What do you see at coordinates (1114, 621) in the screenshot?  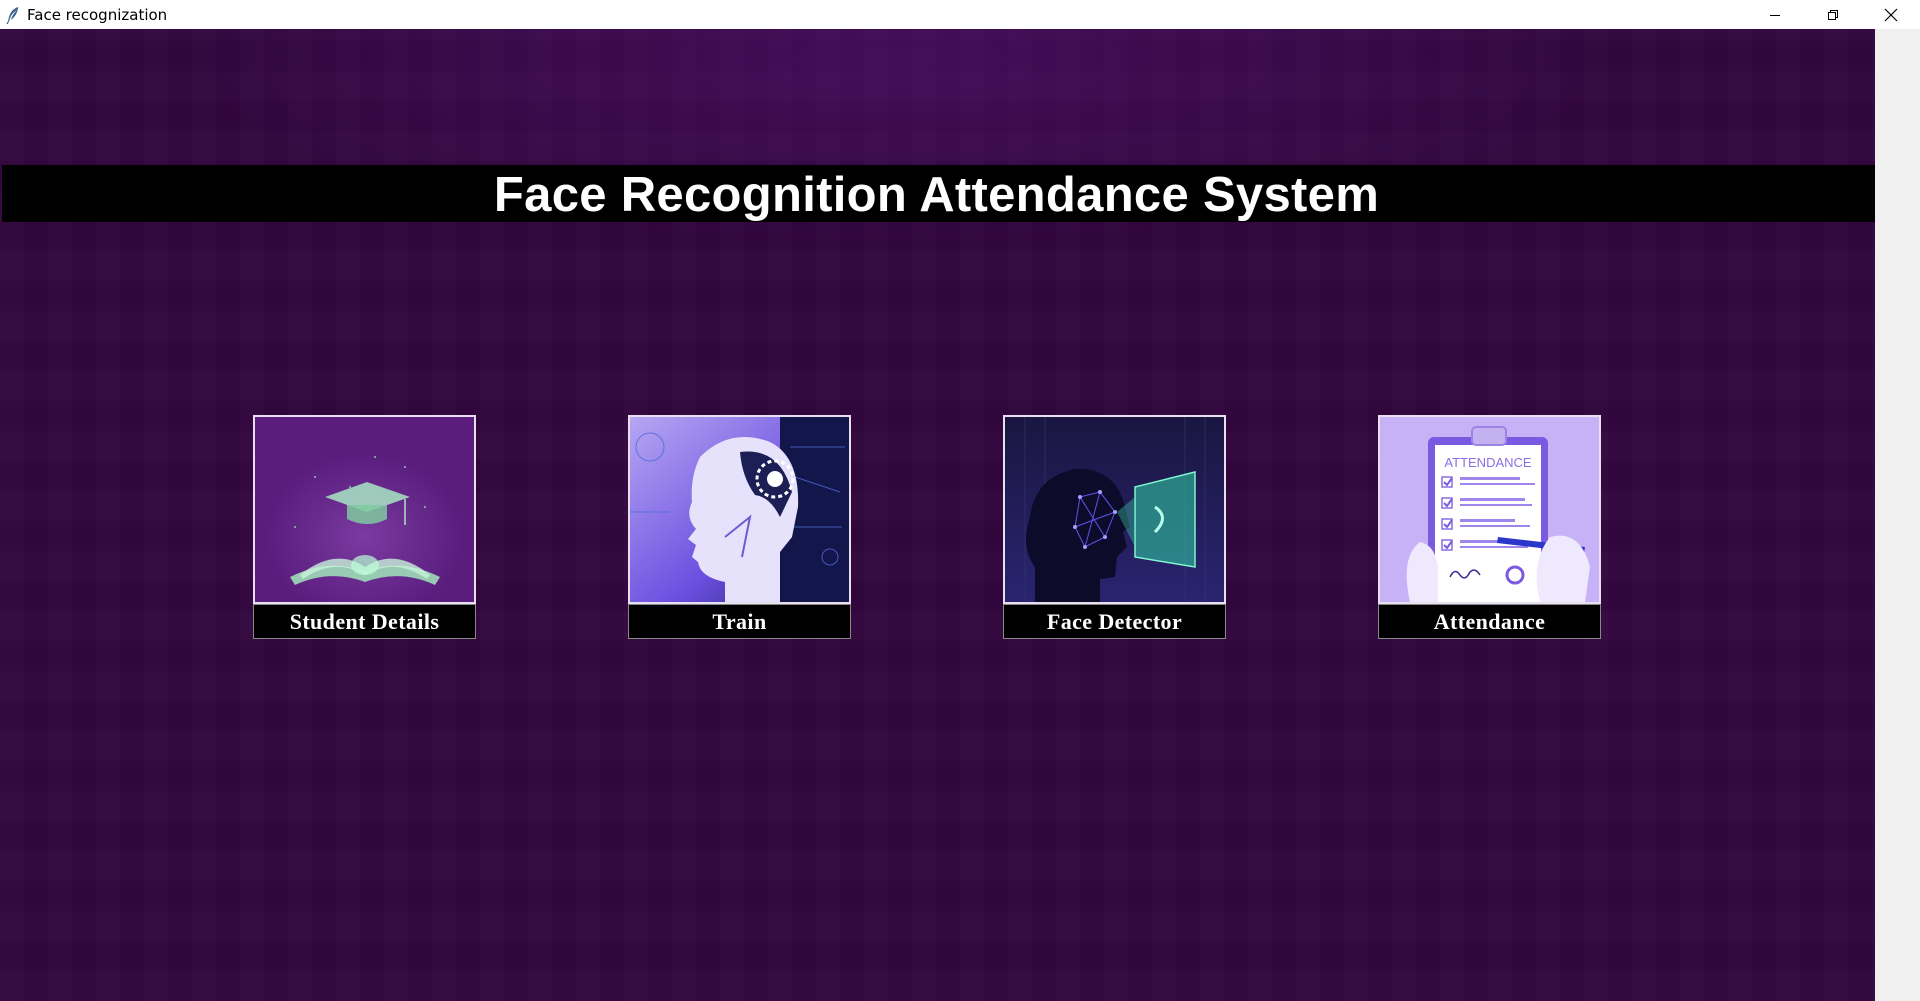 I see `face-detector-label: Face Detector` at bounding box center [1114, 621].